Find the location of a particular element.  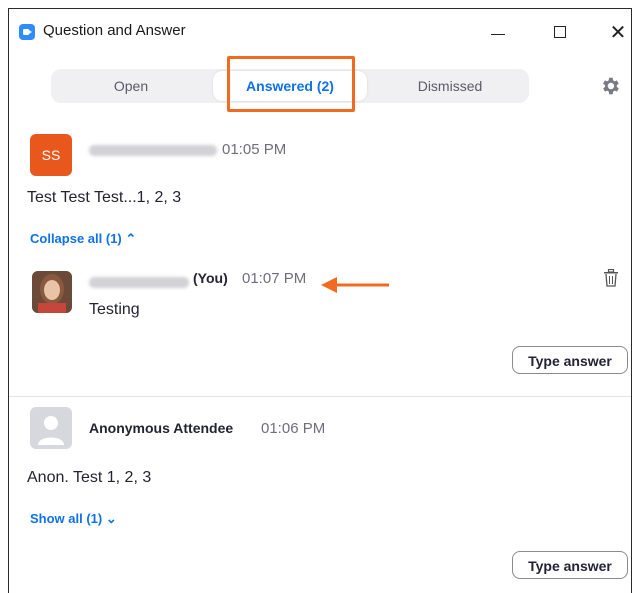

divider is located at coordinates (320, 396).